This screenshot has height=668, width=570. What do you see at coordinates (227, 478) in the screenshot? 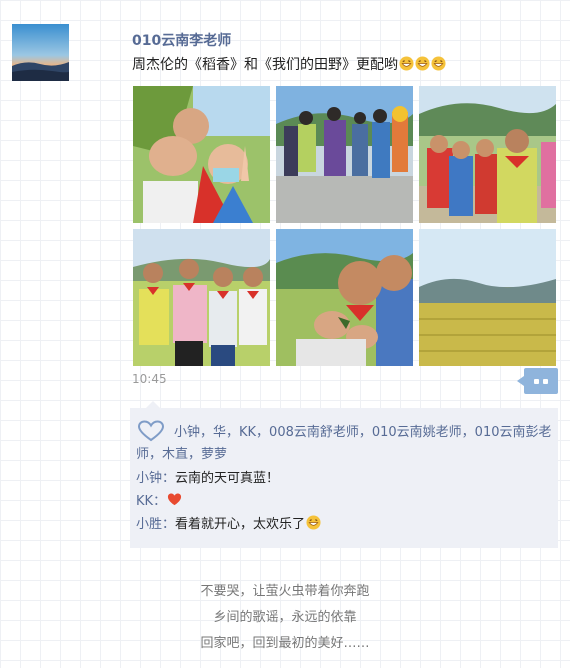
I see `comment-text: 云南的天可真蓝！` at bounding box center [227, 478].